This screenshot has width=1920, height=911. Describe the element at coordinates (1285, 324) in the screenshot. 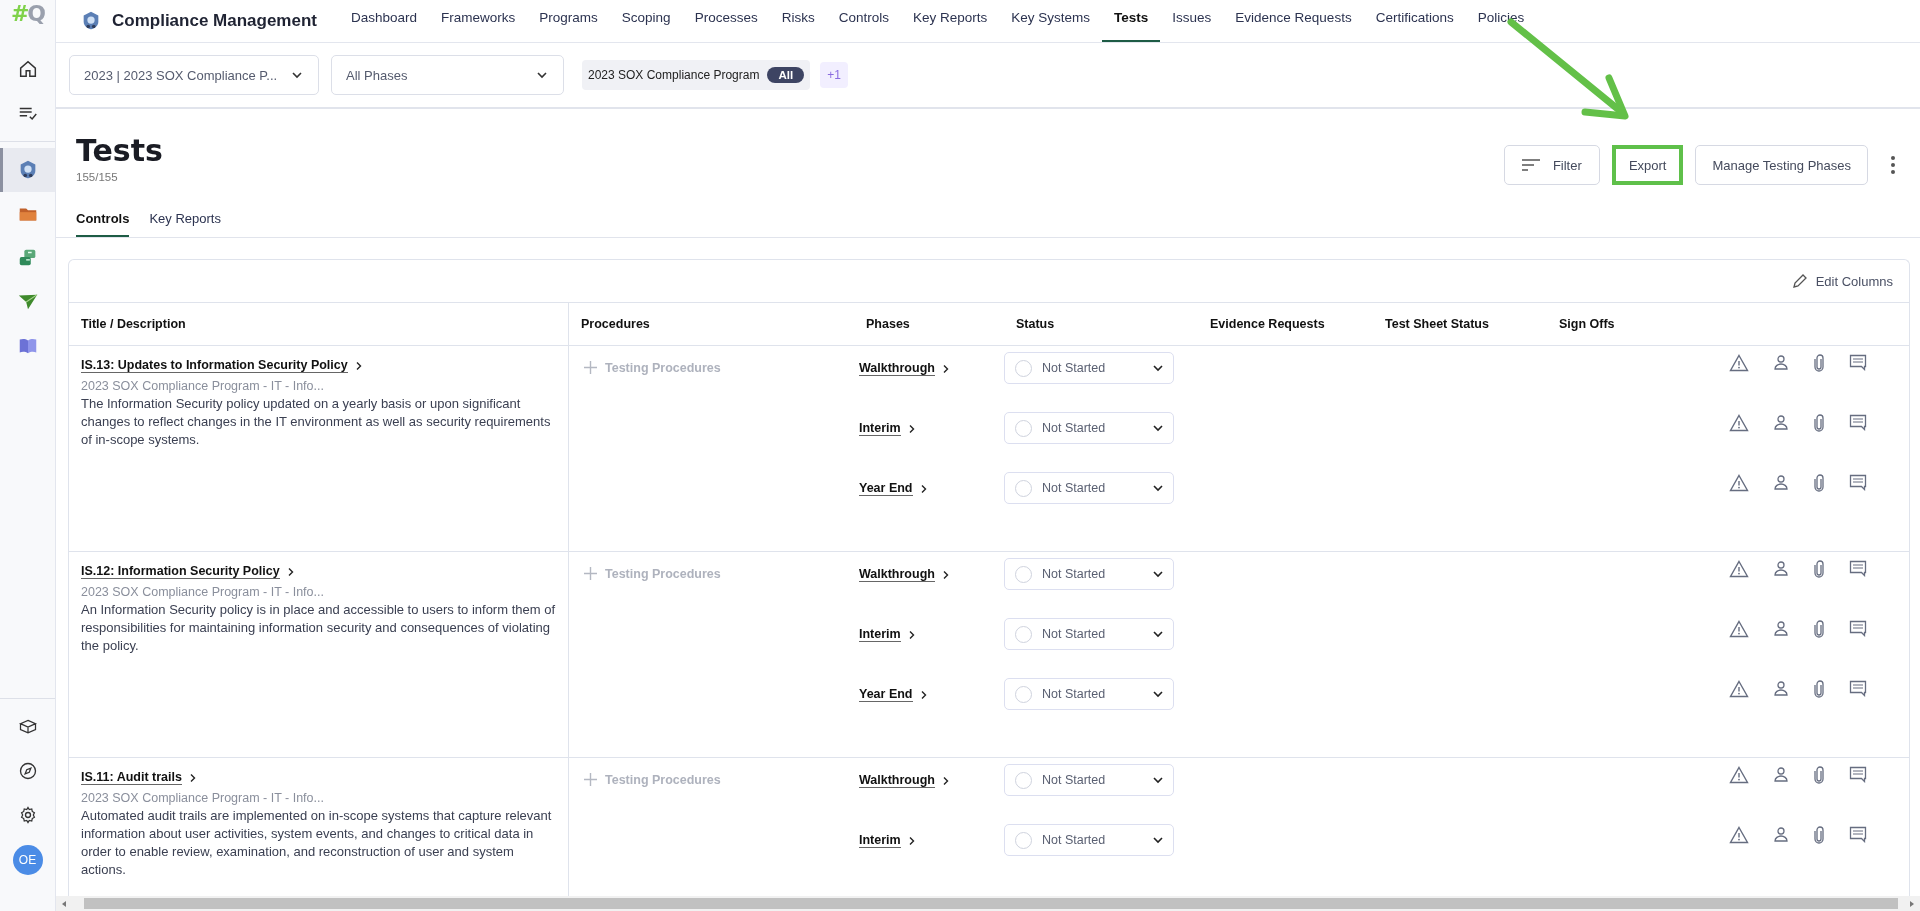

I see `column-header: Evidence Requests` at that location.